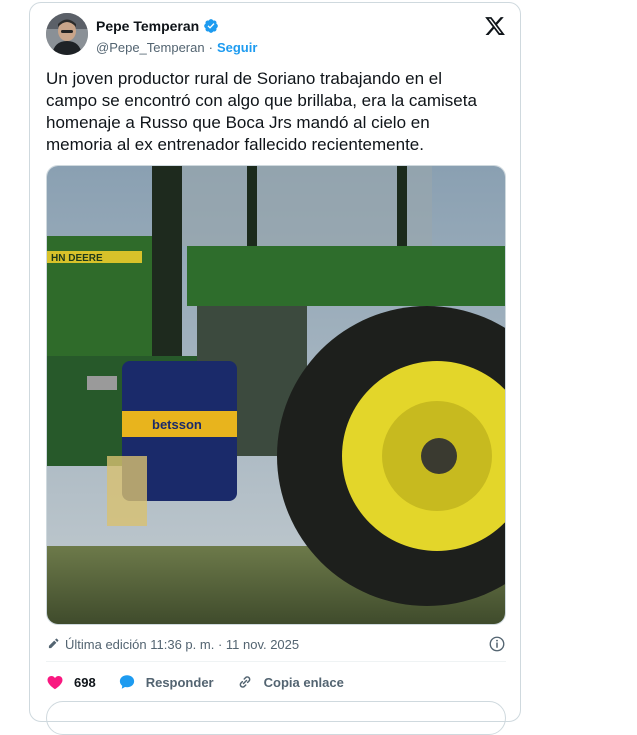 The height and width of the screenshot is (735, 637). Describe the element at coordinates (244, 682) in the screenshot. I see `link-icon` at that location.